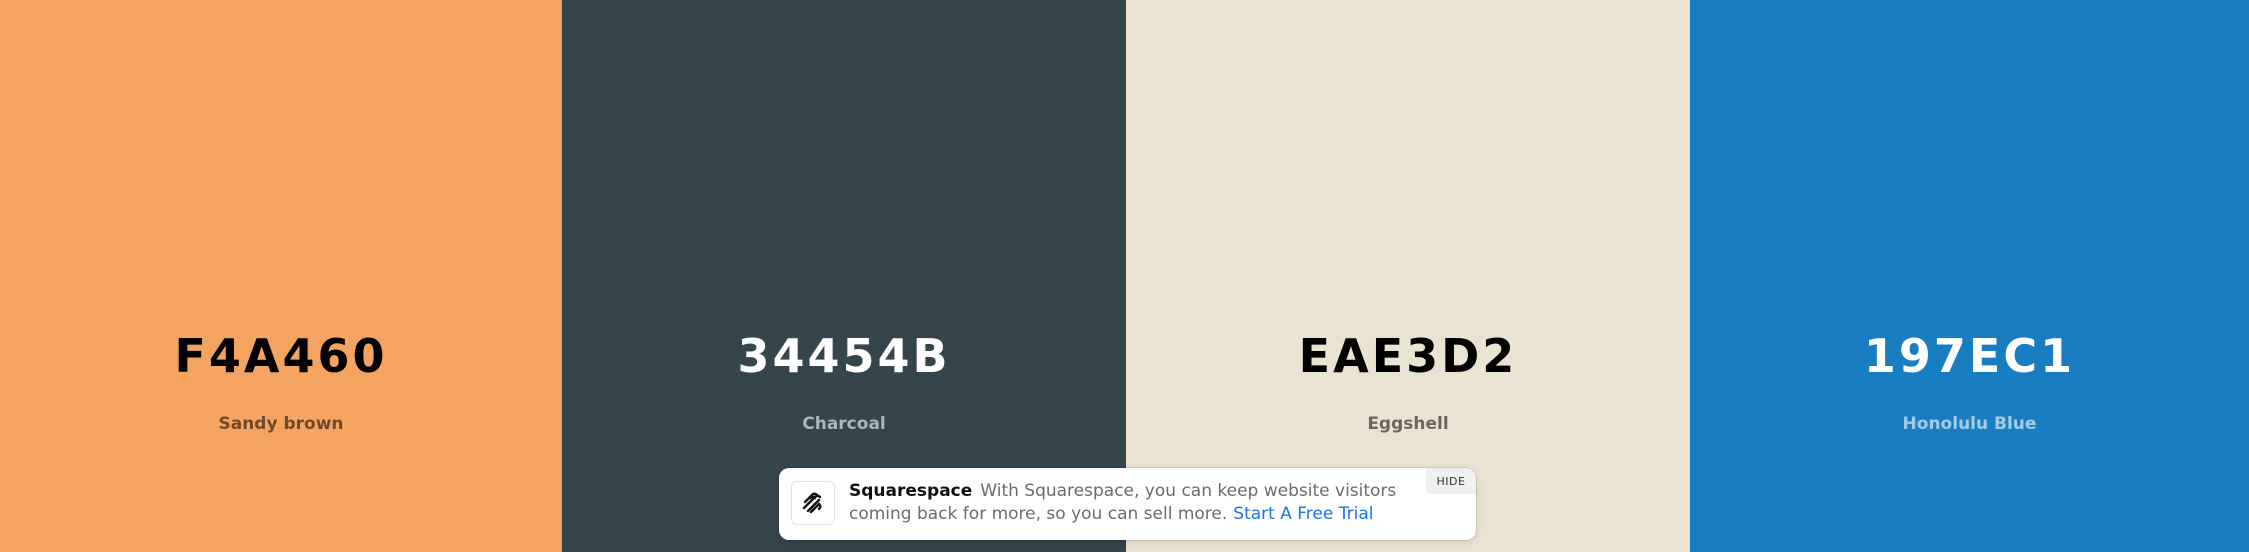 The width and height of the screenshot is (2249, 552). Describe the element at coordinates (844, 356) in the screenshot. I see `swatch-hex-code: 34454B` at that location.